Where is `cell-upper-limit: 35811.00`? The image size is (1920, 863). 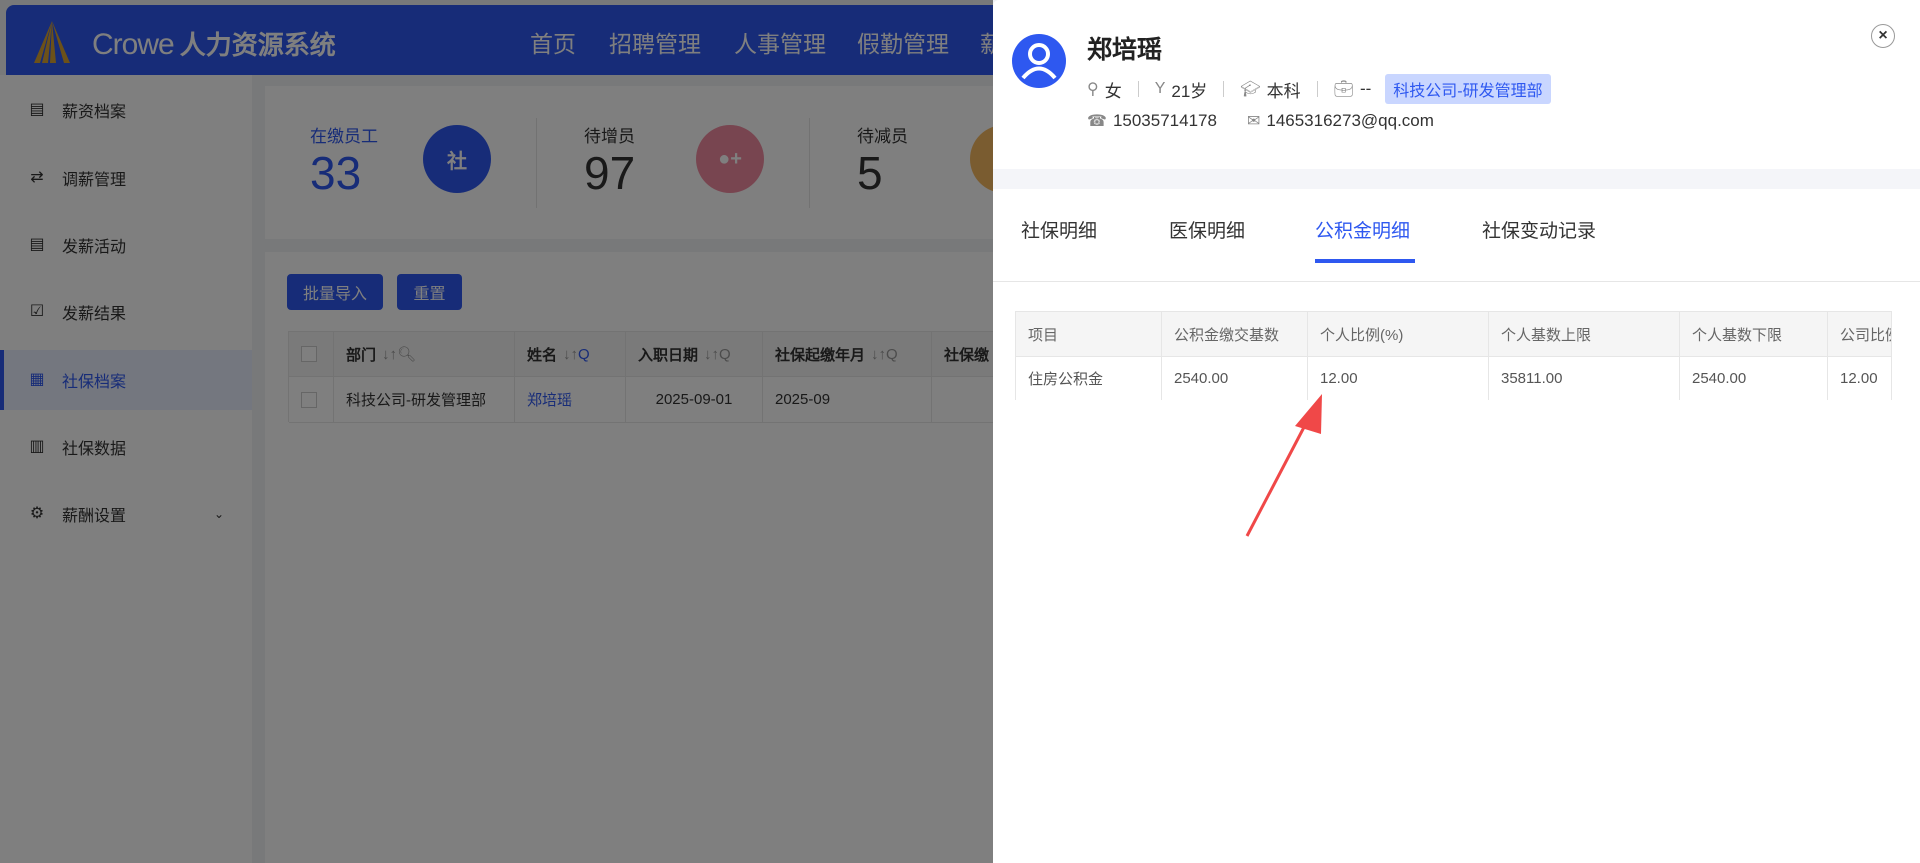 cell-upper-limit: 35811.00 is located at coordinates (1584, 378).